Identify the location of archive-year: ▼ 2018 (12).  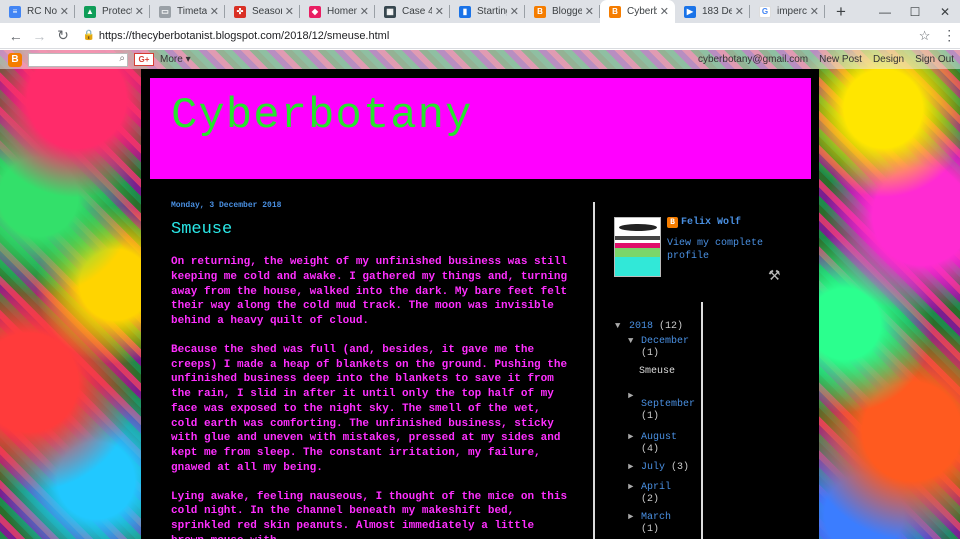
(670, 326).